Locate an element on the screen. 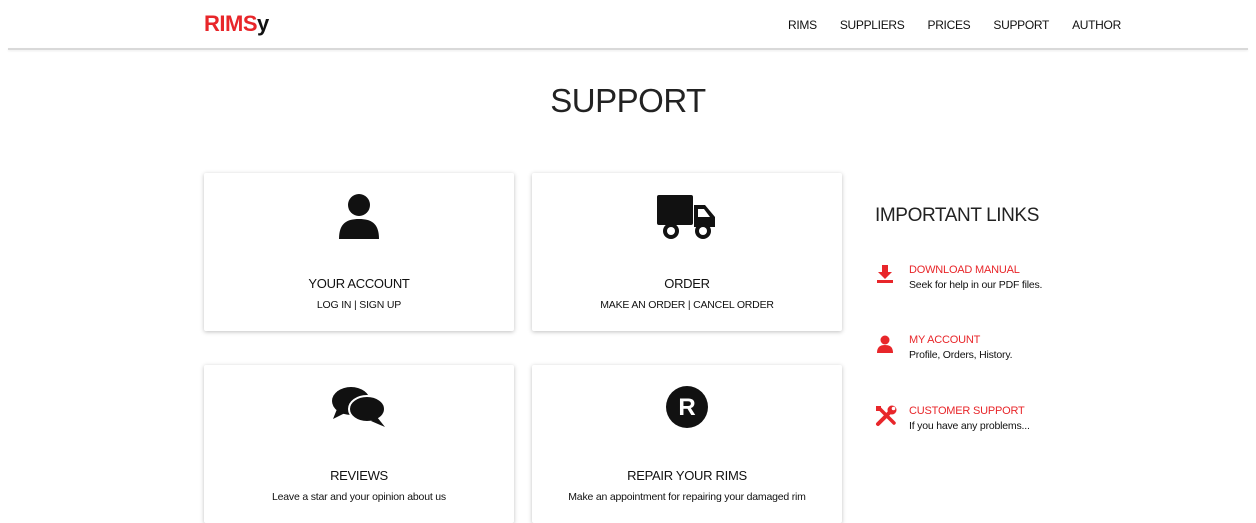  link-label: MY ACCOUNT is located at coordinates (944, 340).